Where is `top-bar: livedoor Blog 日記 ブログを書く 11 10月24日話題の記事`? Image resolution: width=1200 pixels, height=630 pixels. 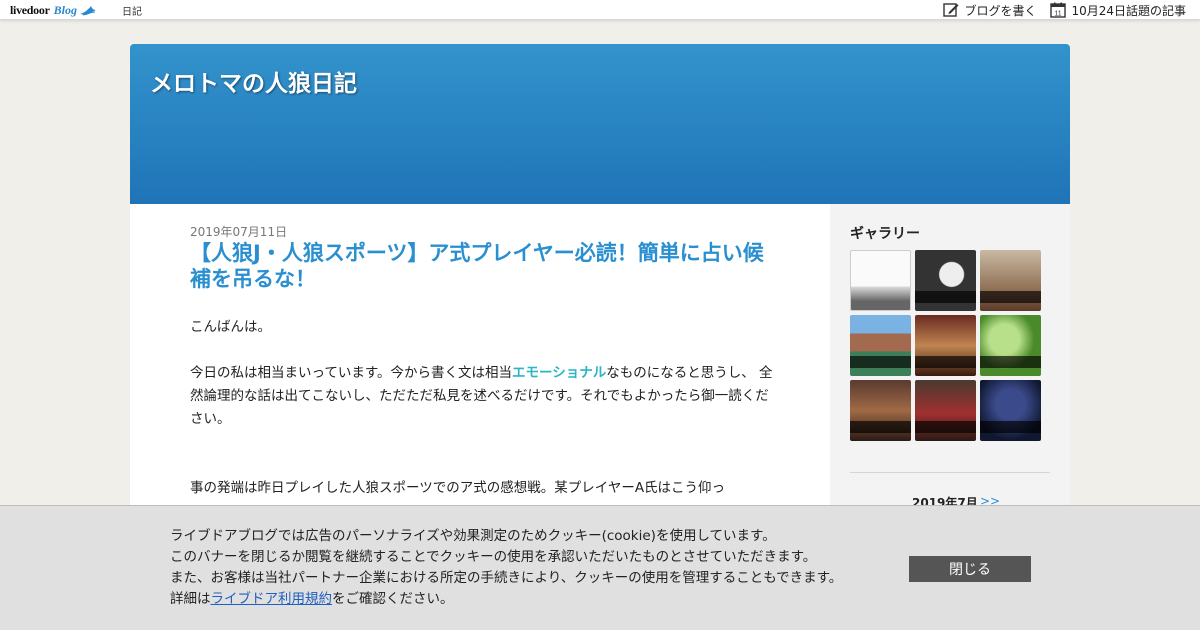 top-bar: livedoor Blog 日記 ブログを書く 11 10月24日話題の記事 is located at coordinates (600, 10).